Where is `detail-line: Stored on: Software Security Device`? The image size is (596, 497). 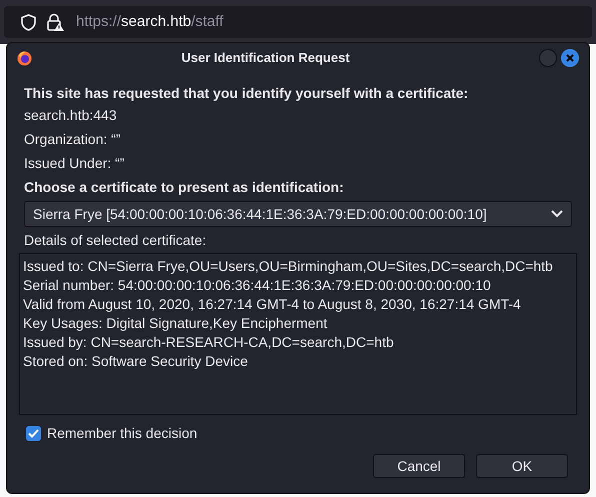 detail-line: Stored on: Software Security Device is located at coordinates (136, 361).